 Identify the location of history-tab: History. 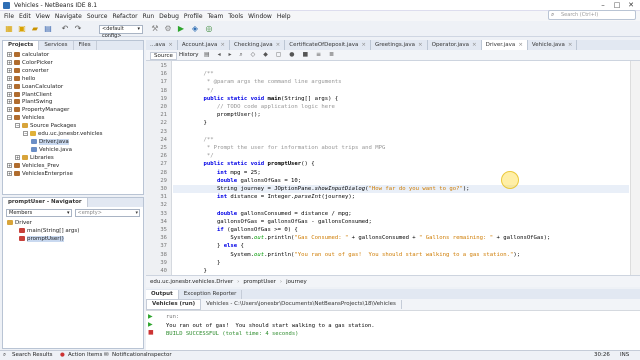
(189, 55).